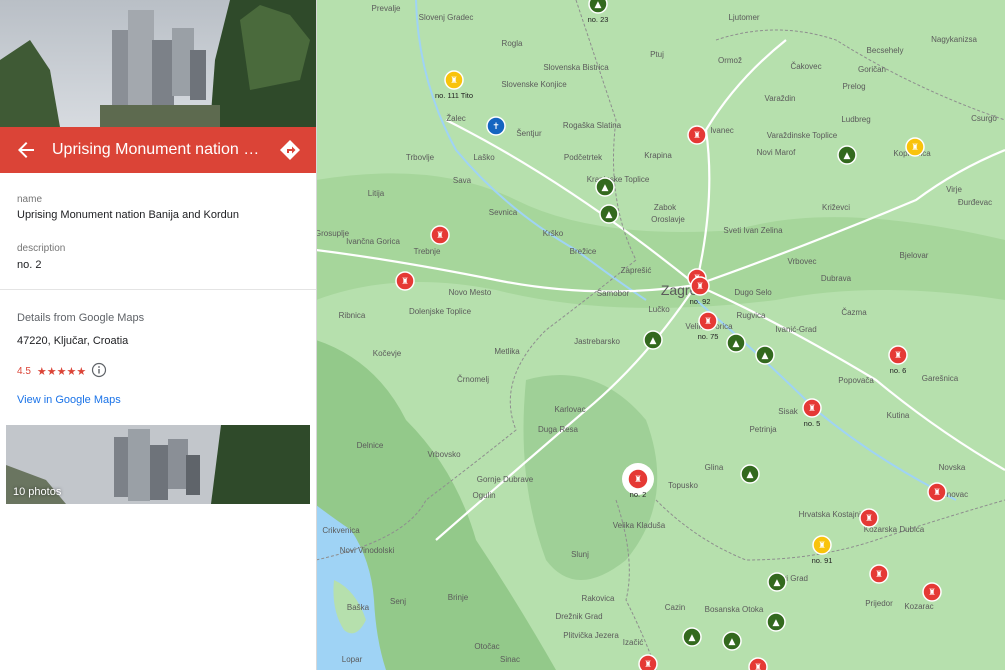 The image size is (1005, 670). What do you see at coordinates (507, 351) in the screenshot?
I see `place-label: Metlika` at bounding box center [507, 351].